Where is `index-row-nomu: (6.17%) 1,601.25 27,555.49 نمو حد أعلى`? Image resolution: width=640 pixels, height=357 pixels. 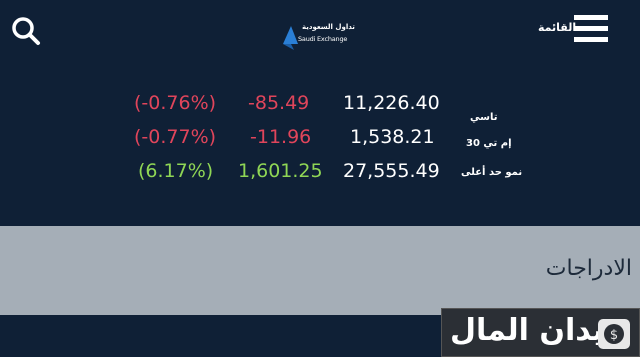
index-row-nomu: (6.17%) 1,601.25 27,555.49 نمو حد أعلى is located at coordinates (320, 171).